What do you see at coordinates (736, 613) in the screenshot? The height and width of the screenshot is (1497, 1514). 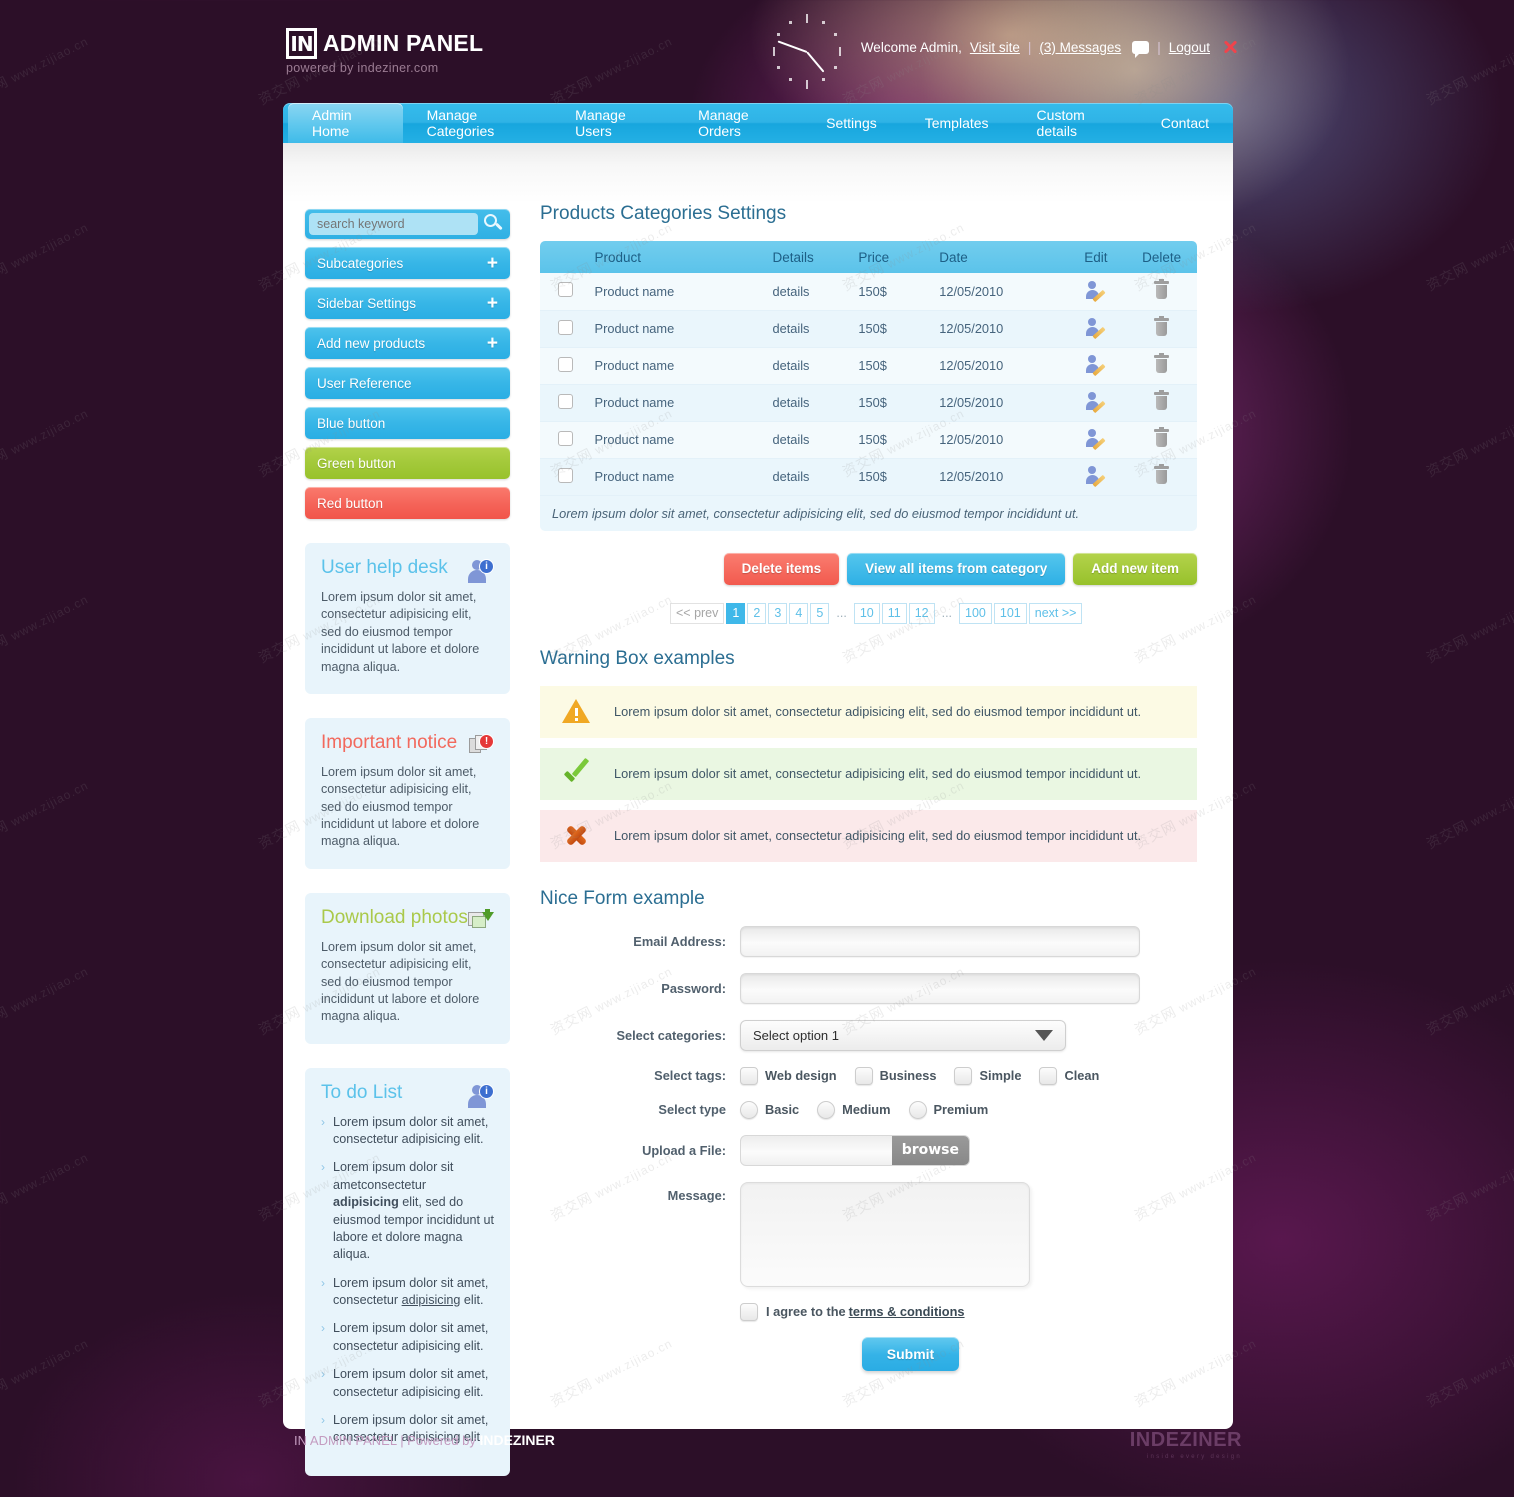 I see `pagination-page-1: 1` at bounding box center [736, 613].